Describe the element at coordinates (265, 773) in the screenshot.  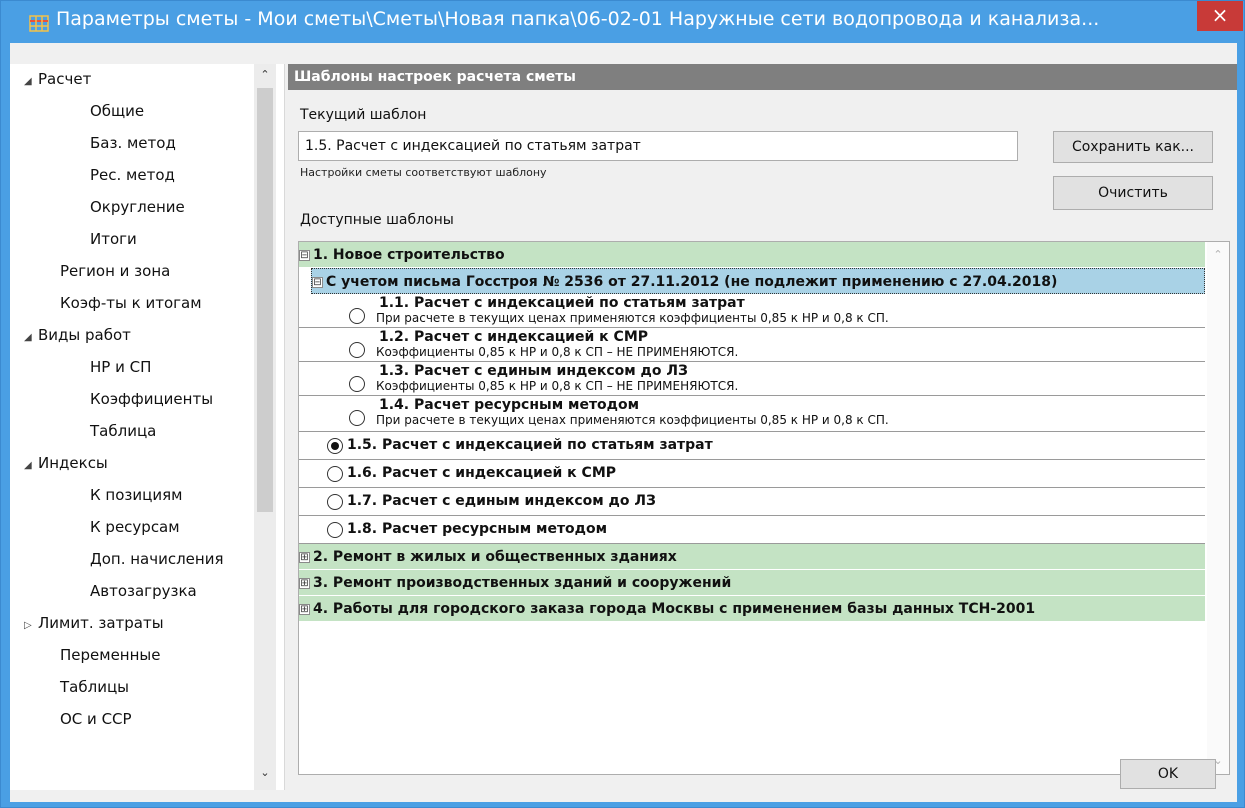
I see `scroll-down-icon: ⌄` at that location.